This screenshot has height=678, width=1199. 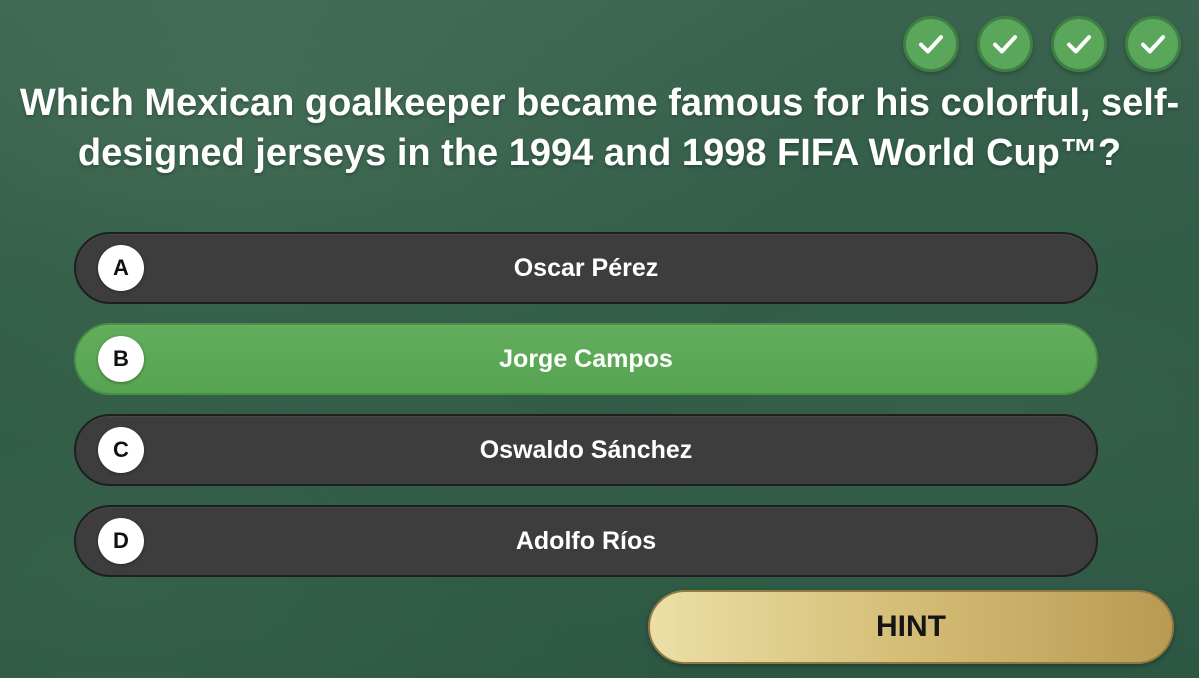 I want to click on progress-indicators, so click(x=1042, y=44).